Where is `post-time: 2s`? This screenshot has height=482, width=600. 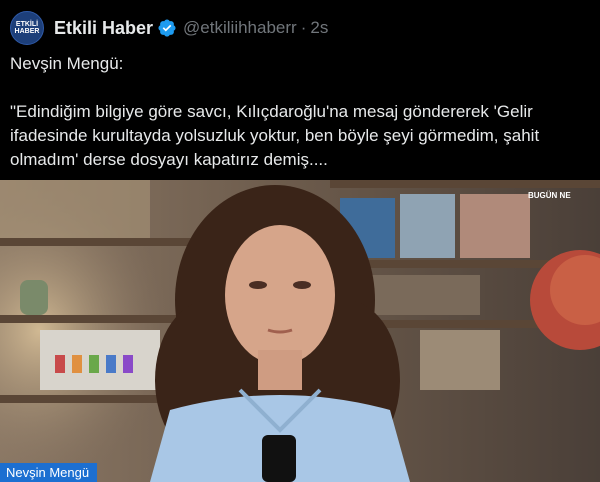 post-time: 2s is located at coordinates (319, 28).